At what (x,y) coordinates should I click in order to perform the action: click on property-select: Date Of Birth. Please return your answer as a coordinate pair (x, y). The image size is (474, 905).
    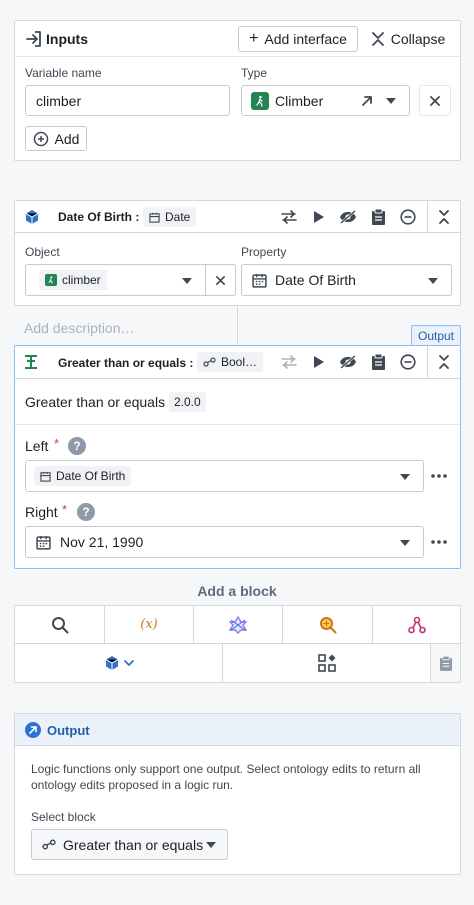
    Looking at the image, I should click on (346, 280).